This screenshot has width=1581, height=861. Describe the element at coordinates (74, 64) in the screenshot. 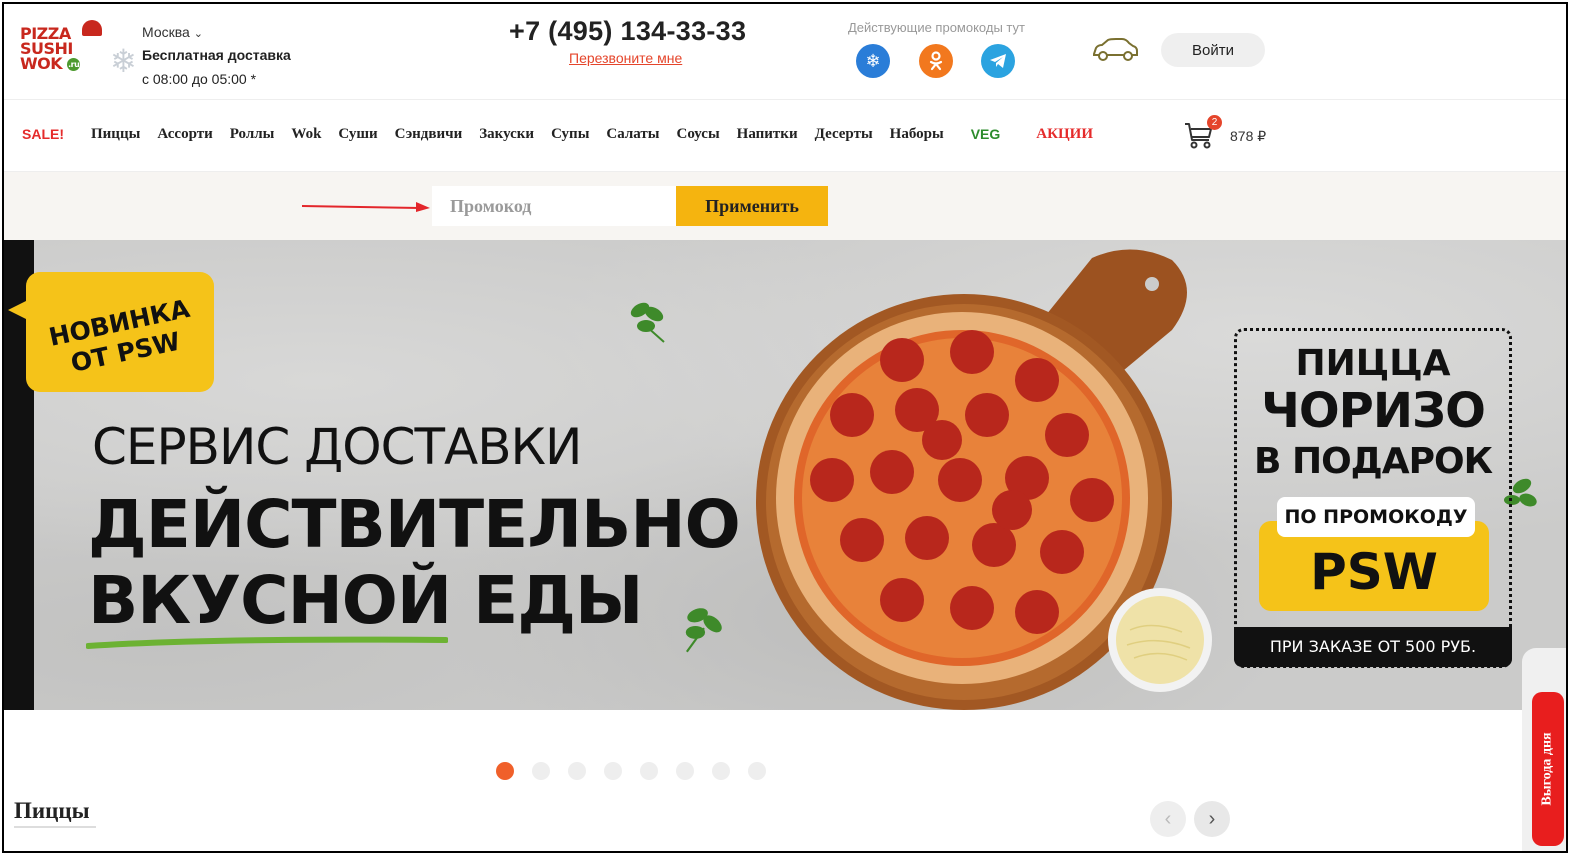

I see `logo-ru-badge: .ru` at that location.